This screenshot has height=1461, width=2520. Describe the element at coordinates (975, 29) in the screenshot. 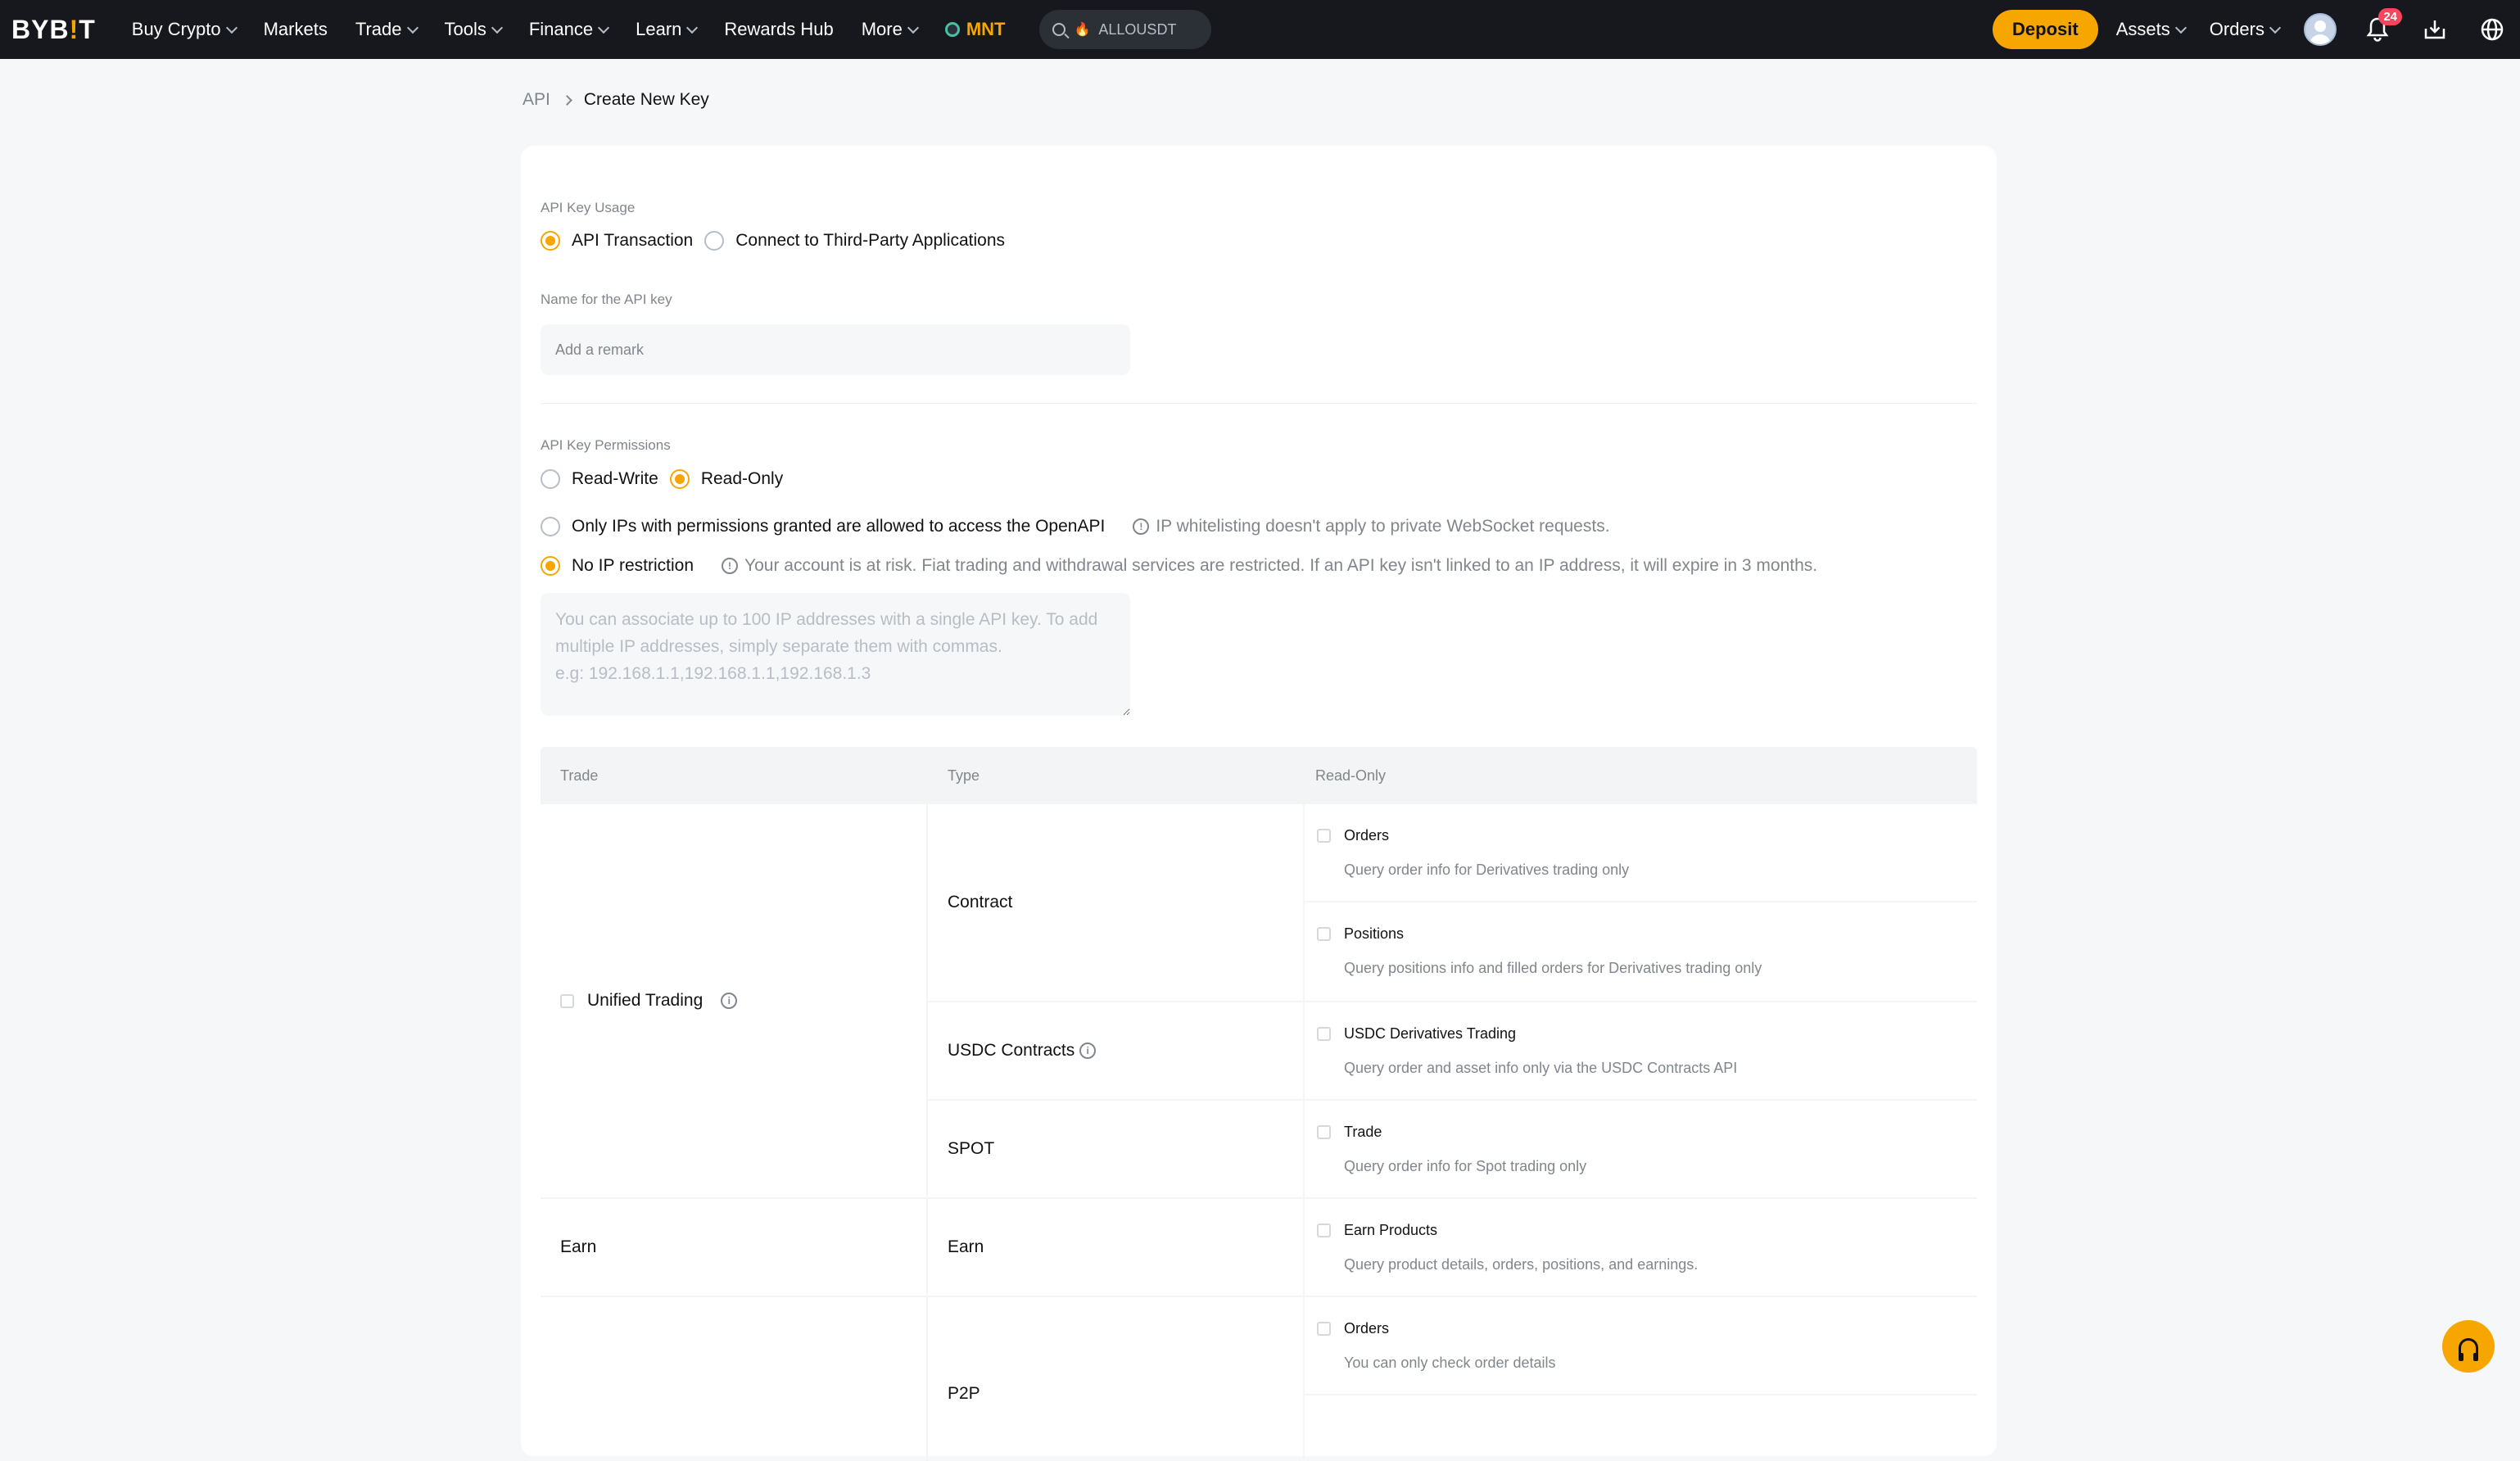

I see `mnt-link: MNT` at that location.